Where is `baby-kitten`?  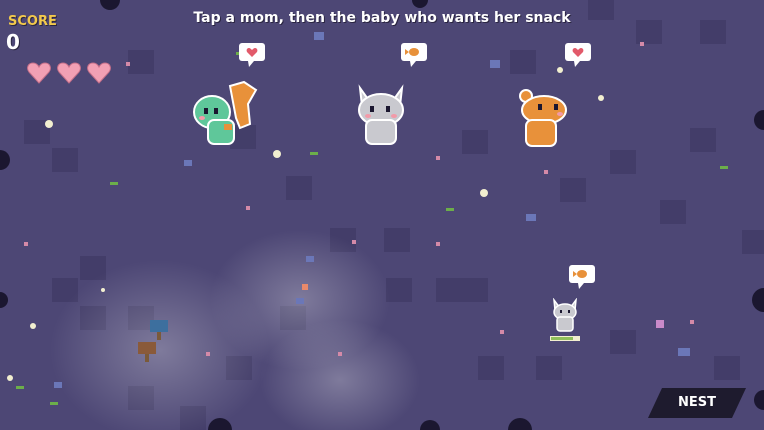
baby-kitten is located at coordinates (565, 321).